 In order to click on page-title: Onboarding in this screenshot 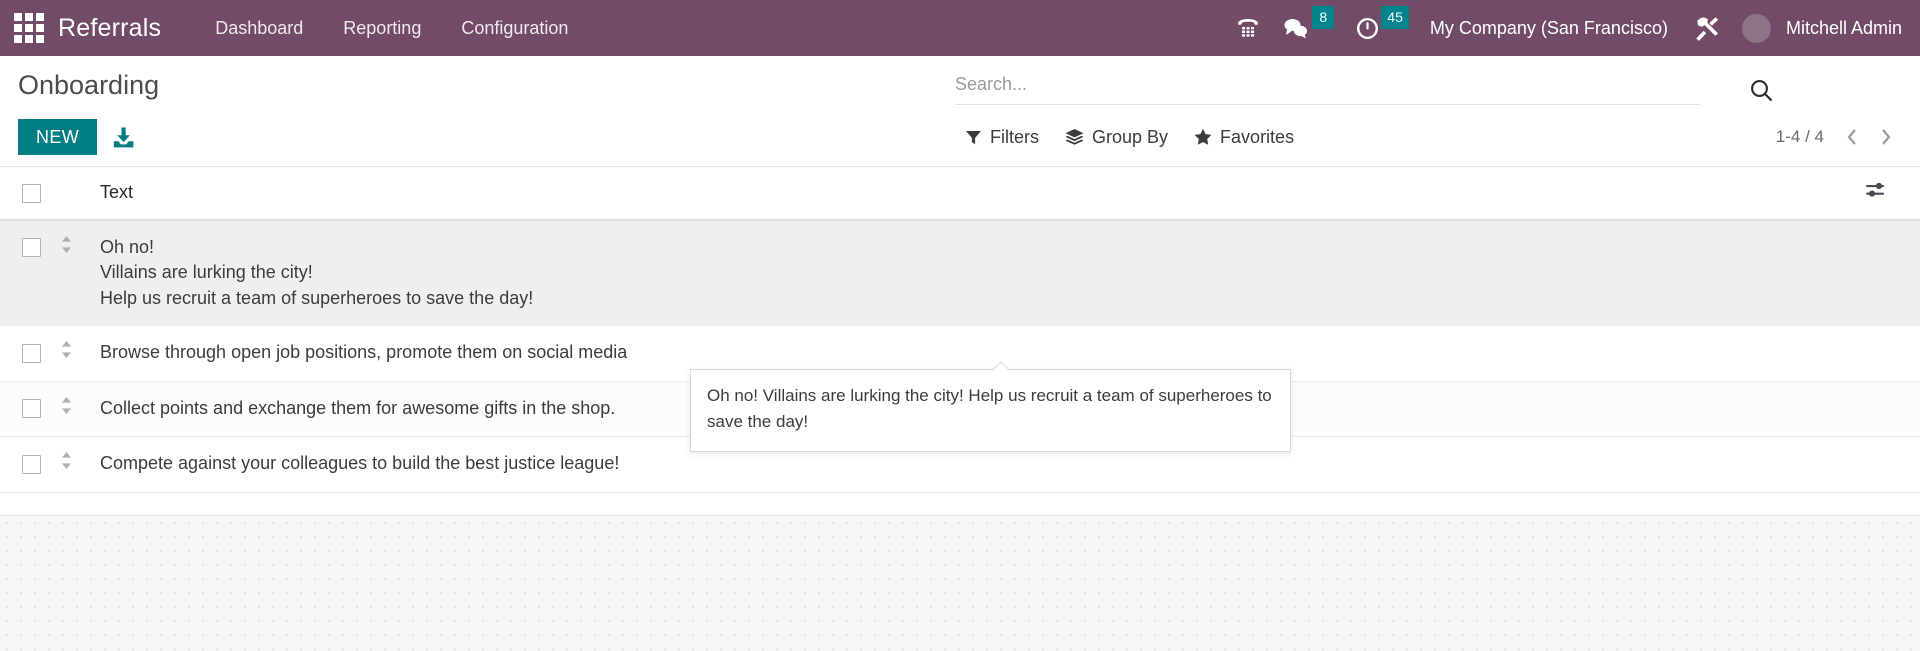, I will do `click(89, 85)`.